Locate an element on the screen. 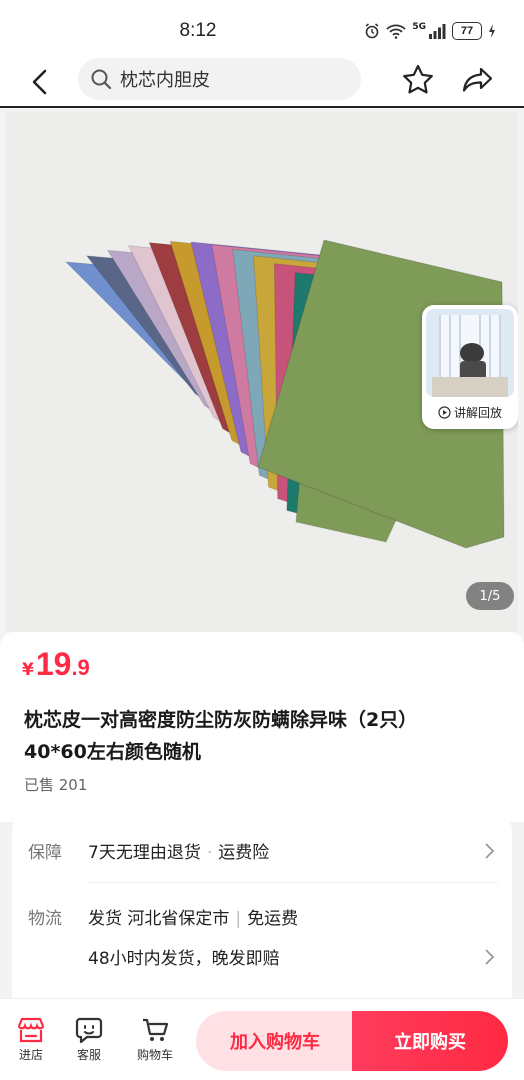 This screenshot has width=524, height=1080. price: ¥ 19 .9 is located at coordinates (56, 664).